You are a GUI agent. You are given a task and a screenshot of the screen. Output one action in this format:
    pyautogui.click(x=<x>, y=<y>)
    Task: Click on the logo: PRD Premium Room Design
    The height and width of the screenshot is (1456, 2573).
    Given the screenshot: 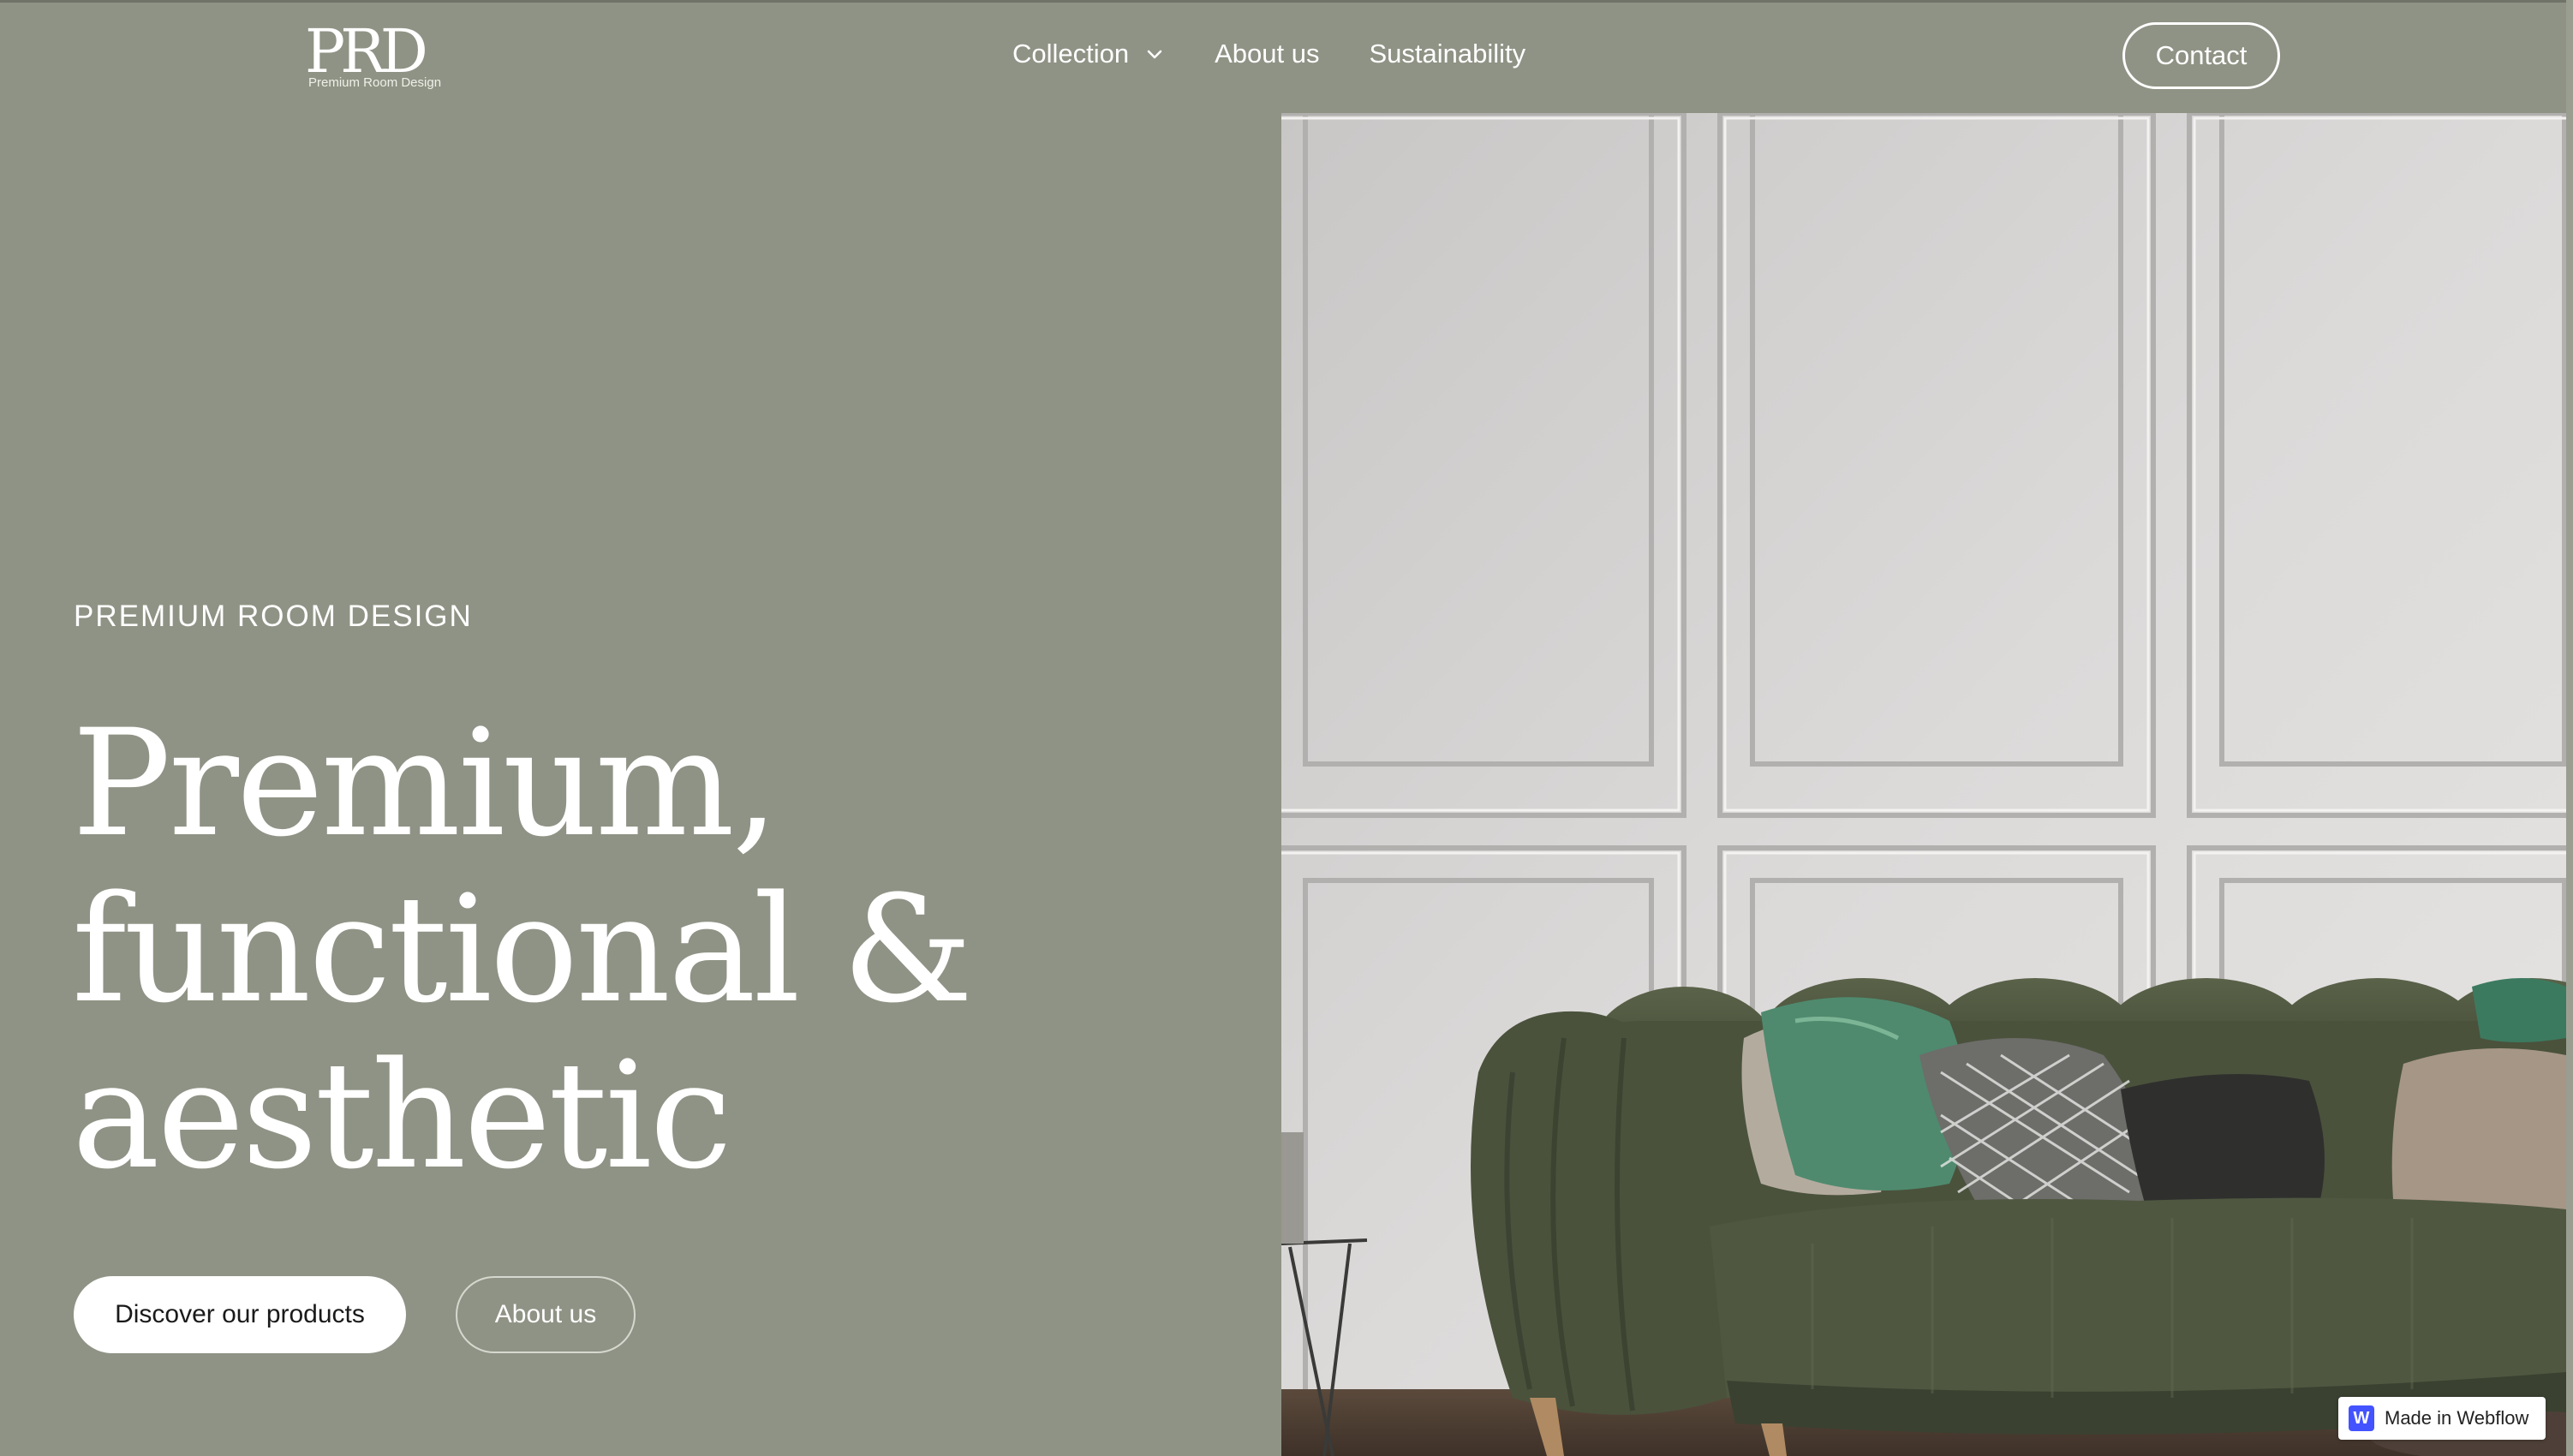 What is the action you would take?
    pyautogui.click(x=378, y=55)
    